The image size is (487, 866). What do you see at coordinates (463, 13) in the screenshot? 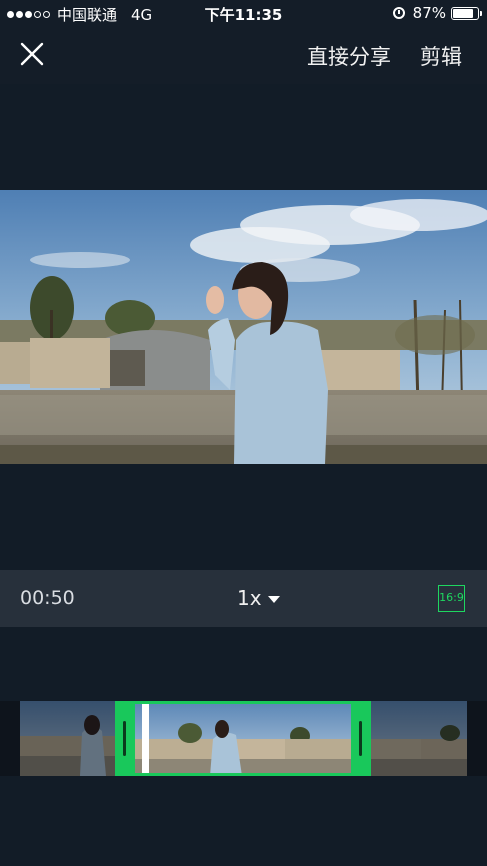
I see `battery-fill` at bounding box center [463, 13].